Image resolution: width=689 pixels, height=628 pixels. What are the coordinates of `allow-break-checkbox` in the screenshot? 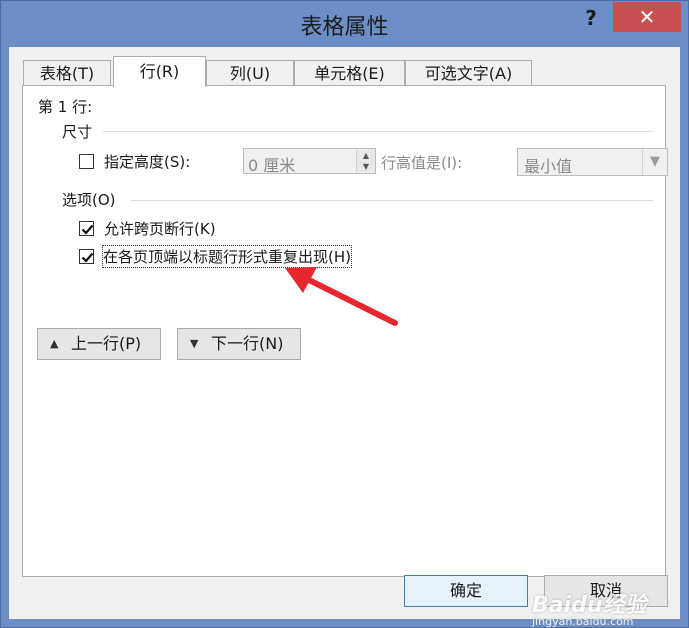 It's located at (86, 228).